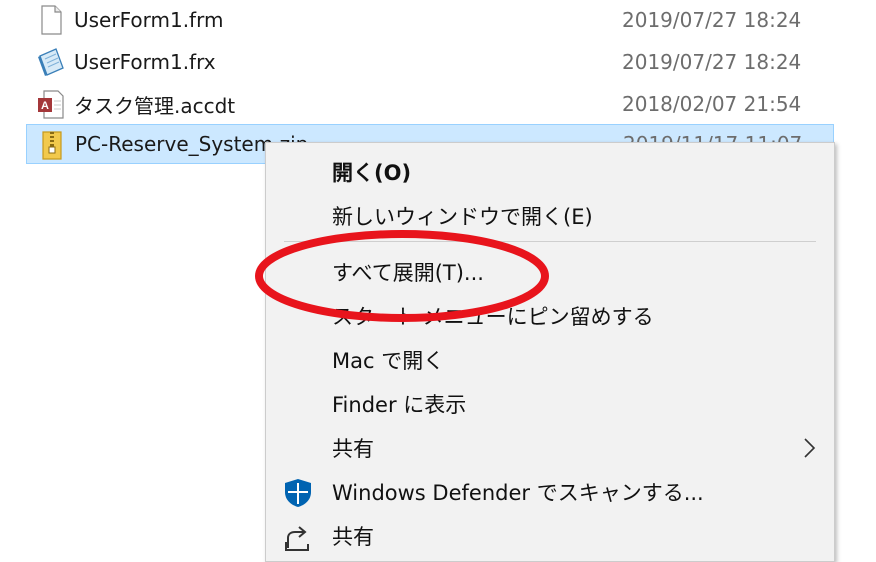 Image resolution: width=876 pixels, height=562 pixels. I want to click on file-row: UserForm1.frm 2019/07/27 18:24, so click(430, 20).